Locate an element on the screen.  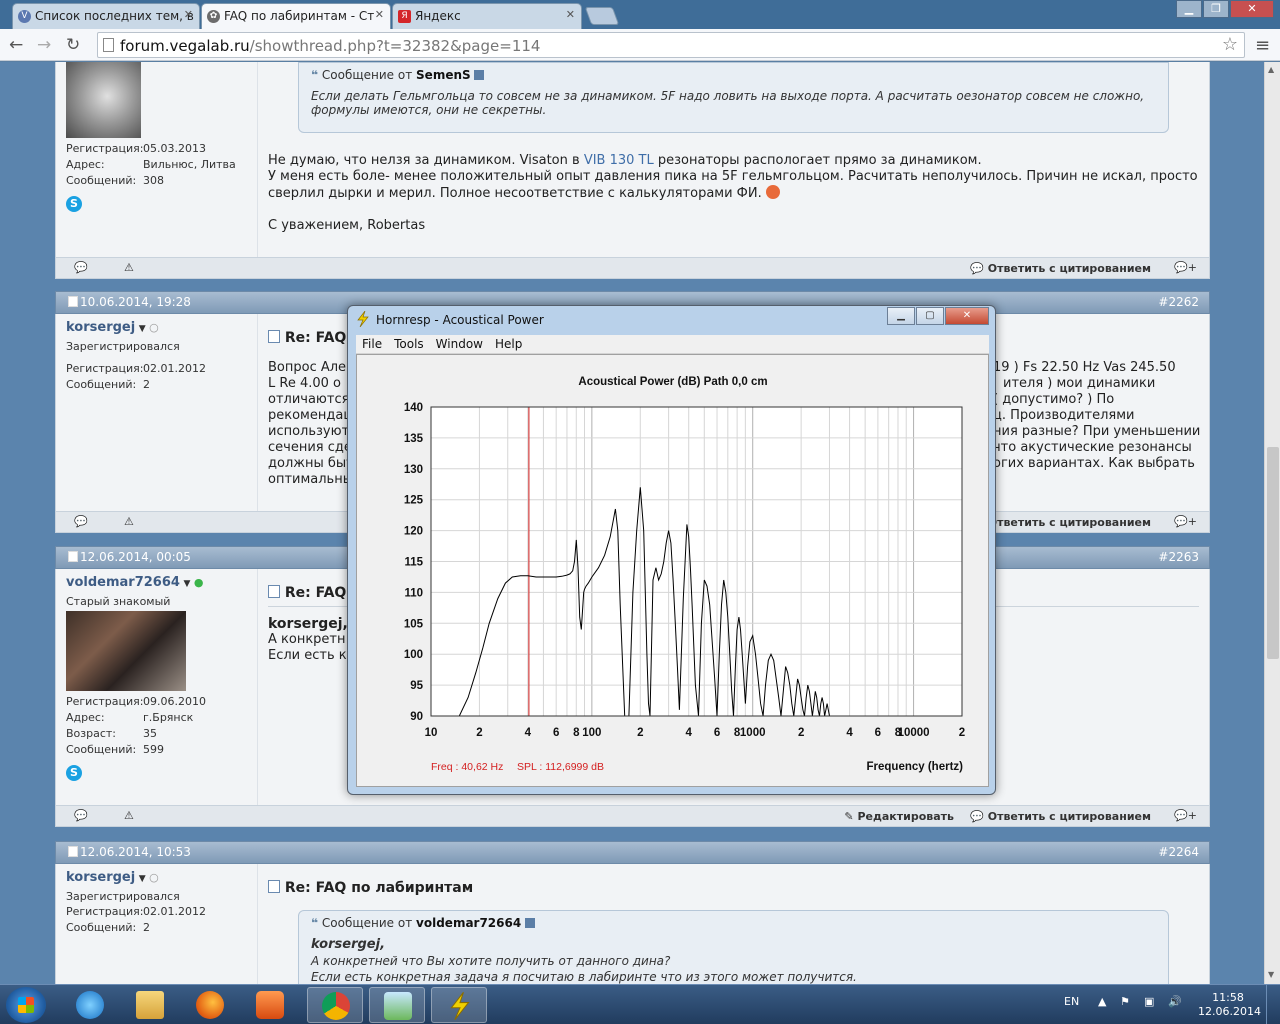
scroll-thumb is located at coordinates (1273, 553).